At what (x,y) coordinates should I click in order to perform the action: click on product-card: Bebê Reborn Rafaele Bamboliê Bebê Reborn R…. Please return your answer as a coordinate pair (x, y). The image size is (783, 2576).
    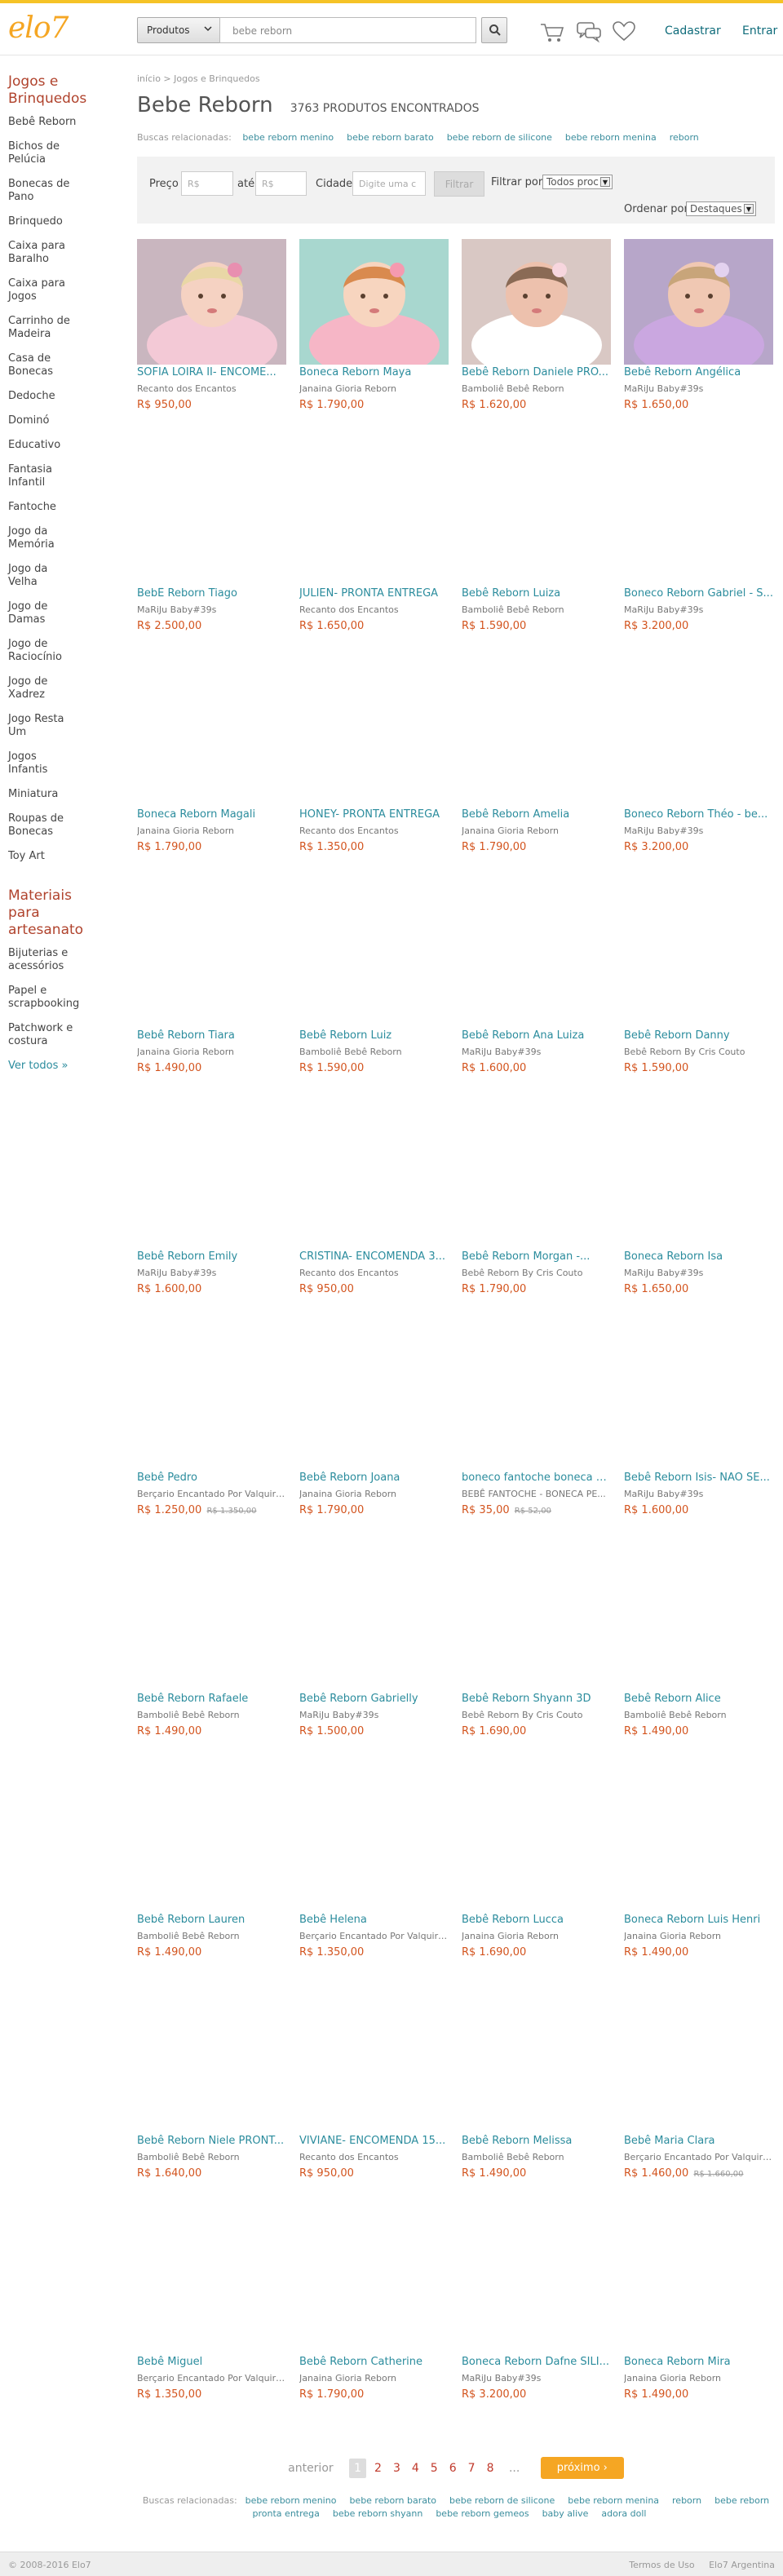
    Looking at the image, I should click on (211, 1667).